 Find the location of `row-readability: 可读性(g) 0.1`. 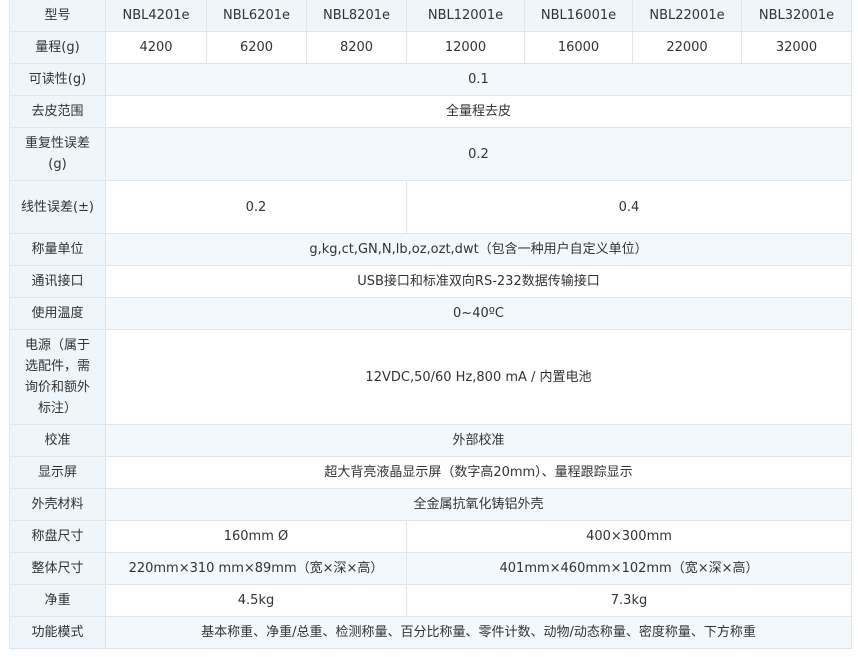

row-readability: 可读性(g) 0.1 is located at coordinates (430, 79).